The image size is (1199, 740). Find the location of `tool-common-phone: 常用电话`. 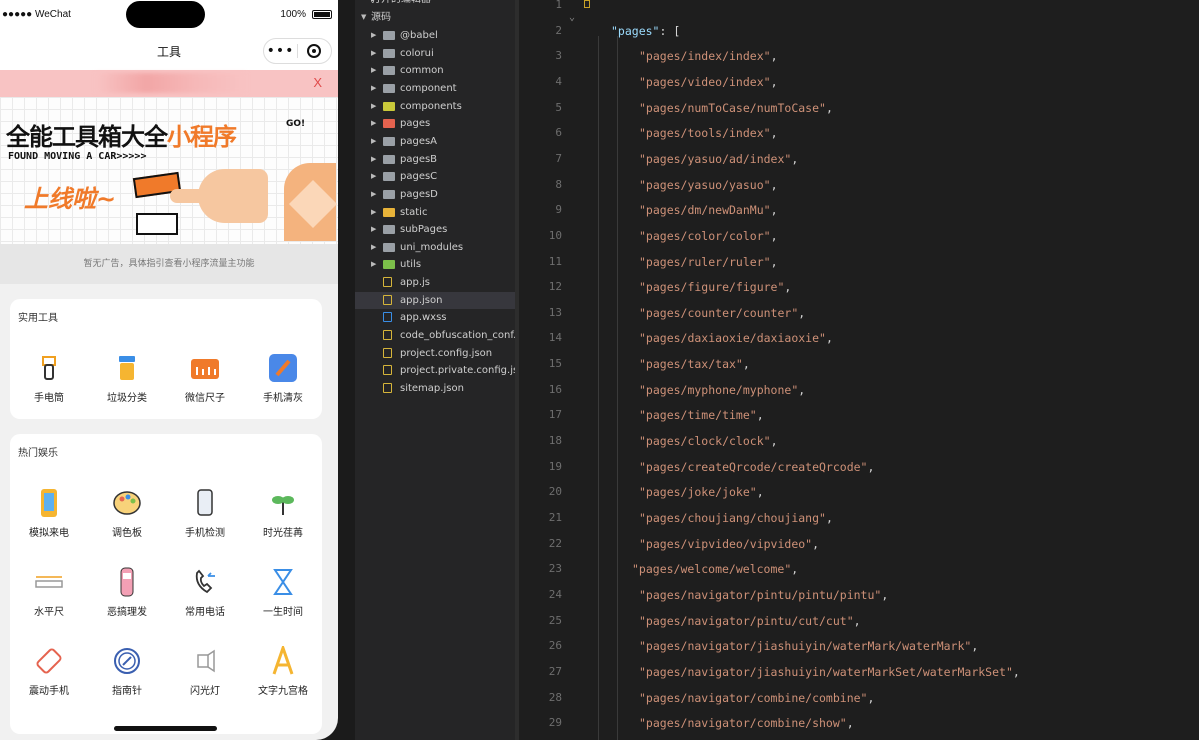

tool-common-phone: 常用电话 is located at coordinates (205, 592).